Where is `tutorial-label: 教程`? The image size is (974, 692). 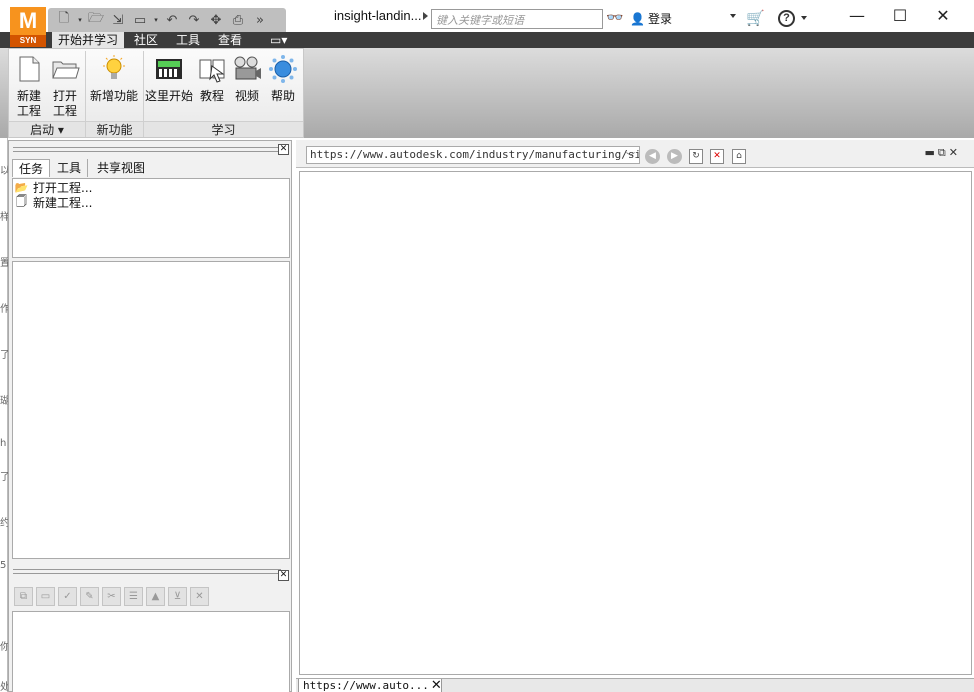
tutorial-label: 教程 is located at coordinates (211, 96).